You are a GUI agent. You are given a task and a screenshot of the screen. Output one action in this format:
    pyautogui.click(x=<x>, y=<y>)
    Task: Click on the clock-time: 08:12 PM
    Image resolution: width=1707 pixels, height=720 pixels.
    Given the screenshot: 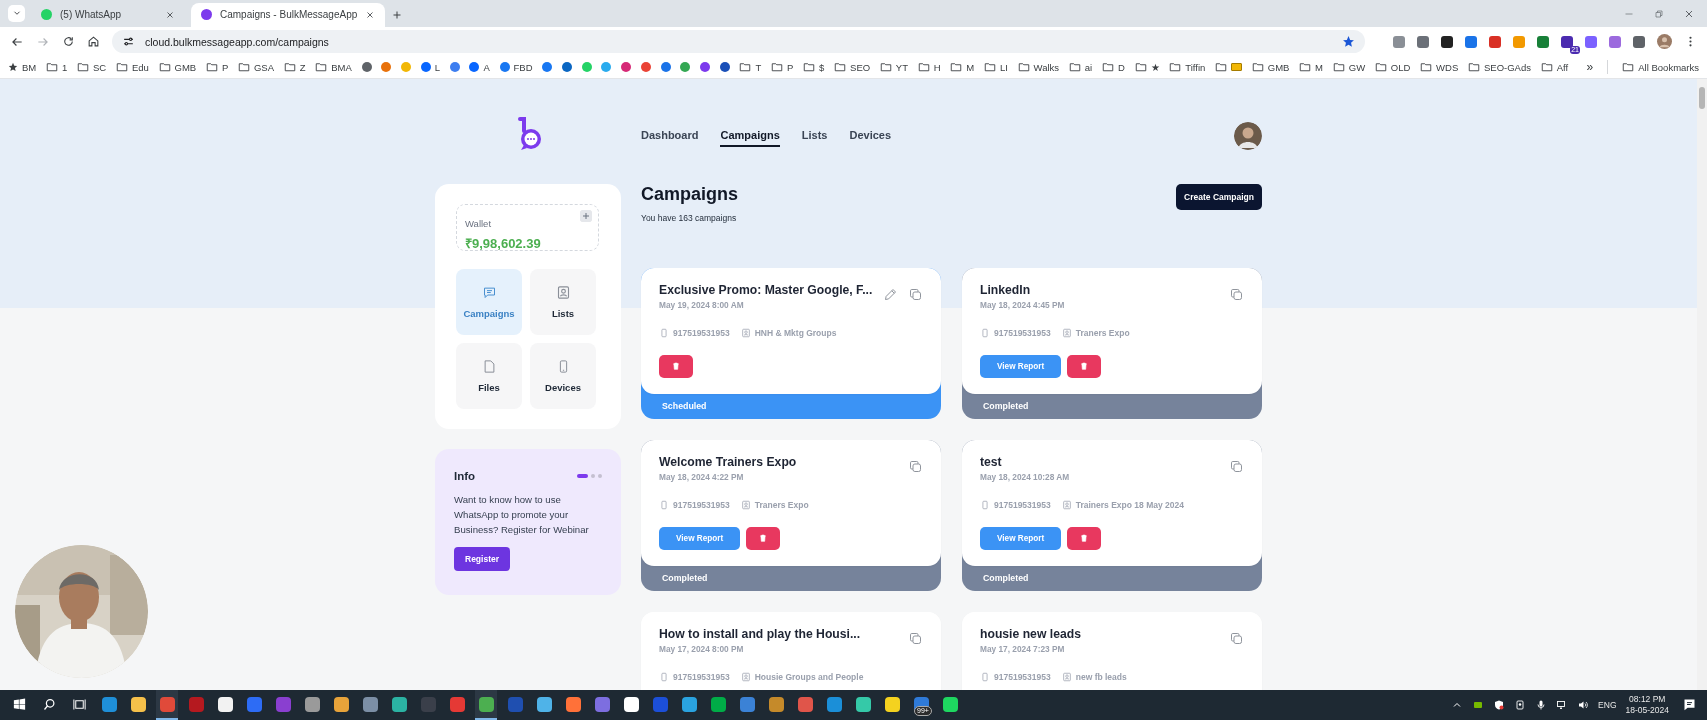 What is the action you would take?
    pyautogui.click(x=1647, y=699)
    